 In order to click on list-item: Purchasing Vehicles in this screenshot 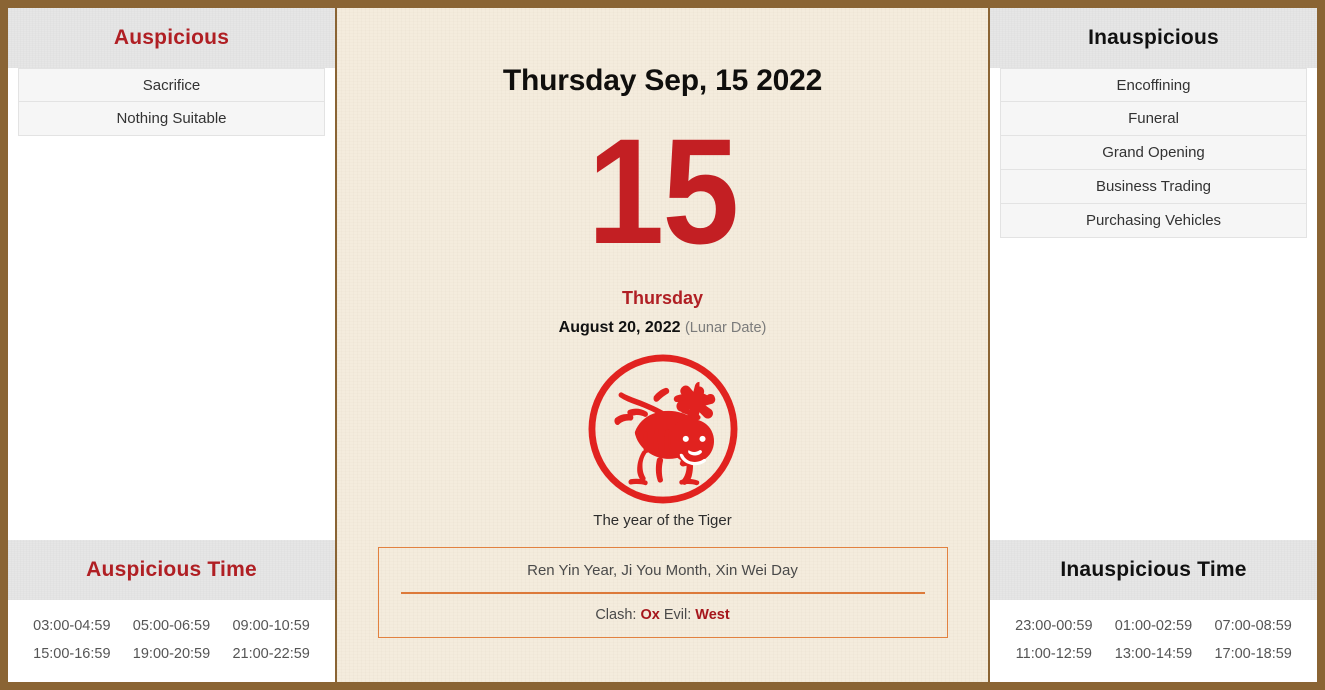, I will do `click(1153, 221)`.